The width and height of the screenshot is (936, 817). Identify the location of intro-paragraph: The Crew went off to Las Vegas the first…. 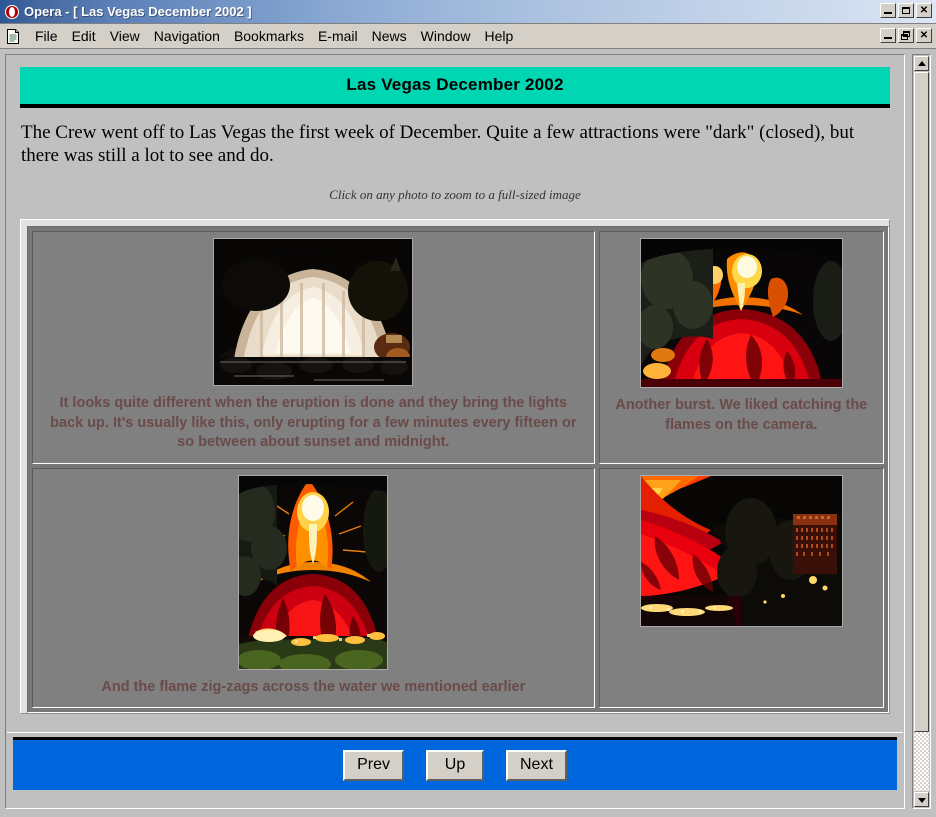
(438, 144).